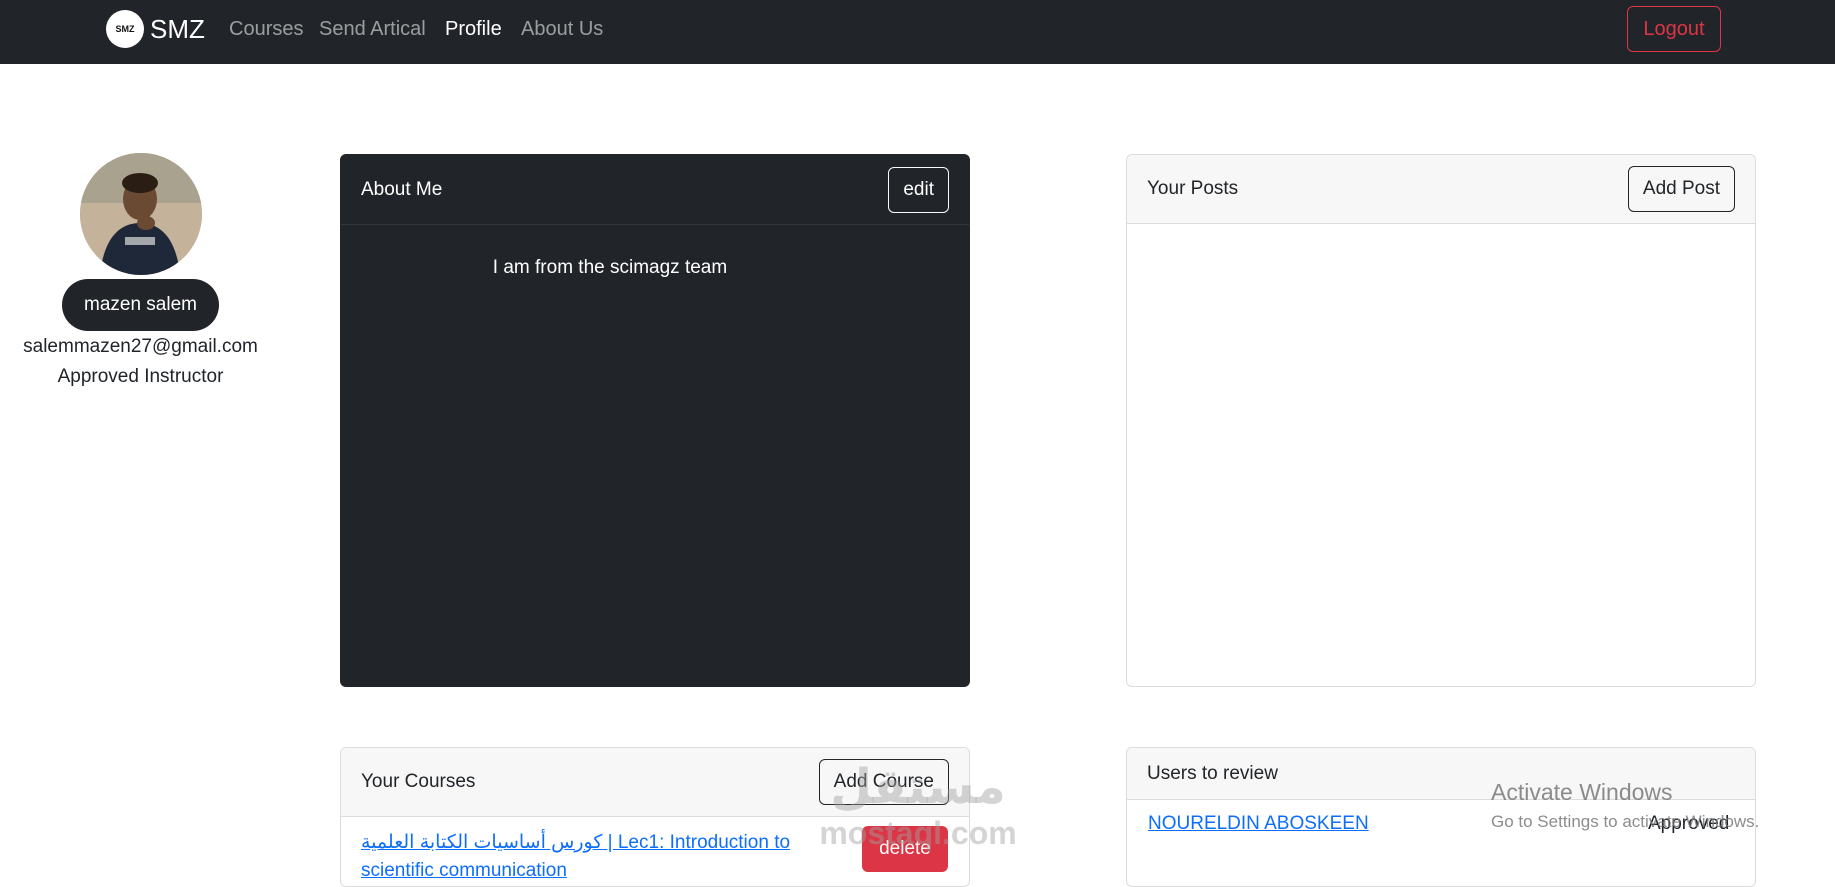 The image size is (1835, 887). What do you see at coordinates (402, 189) in the screenshot?
I see `about-me-title: About Me` at bounding box center [402, 189].